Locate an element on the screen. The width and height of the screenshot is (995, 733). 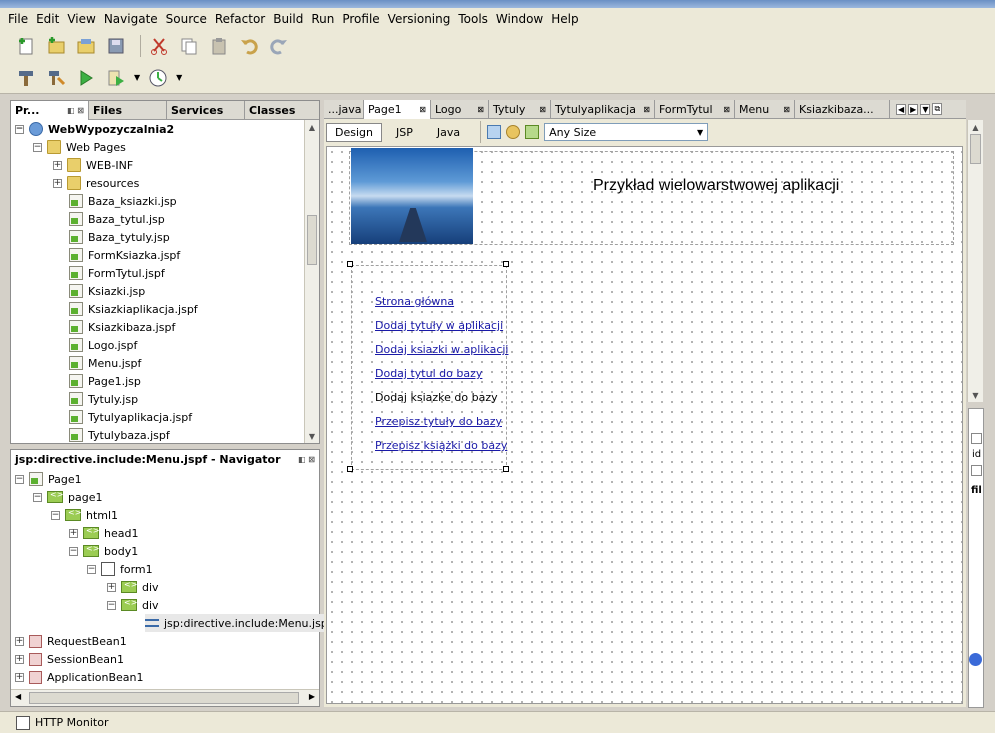
nav-node: − form1 is located at coordinates (120, 569).